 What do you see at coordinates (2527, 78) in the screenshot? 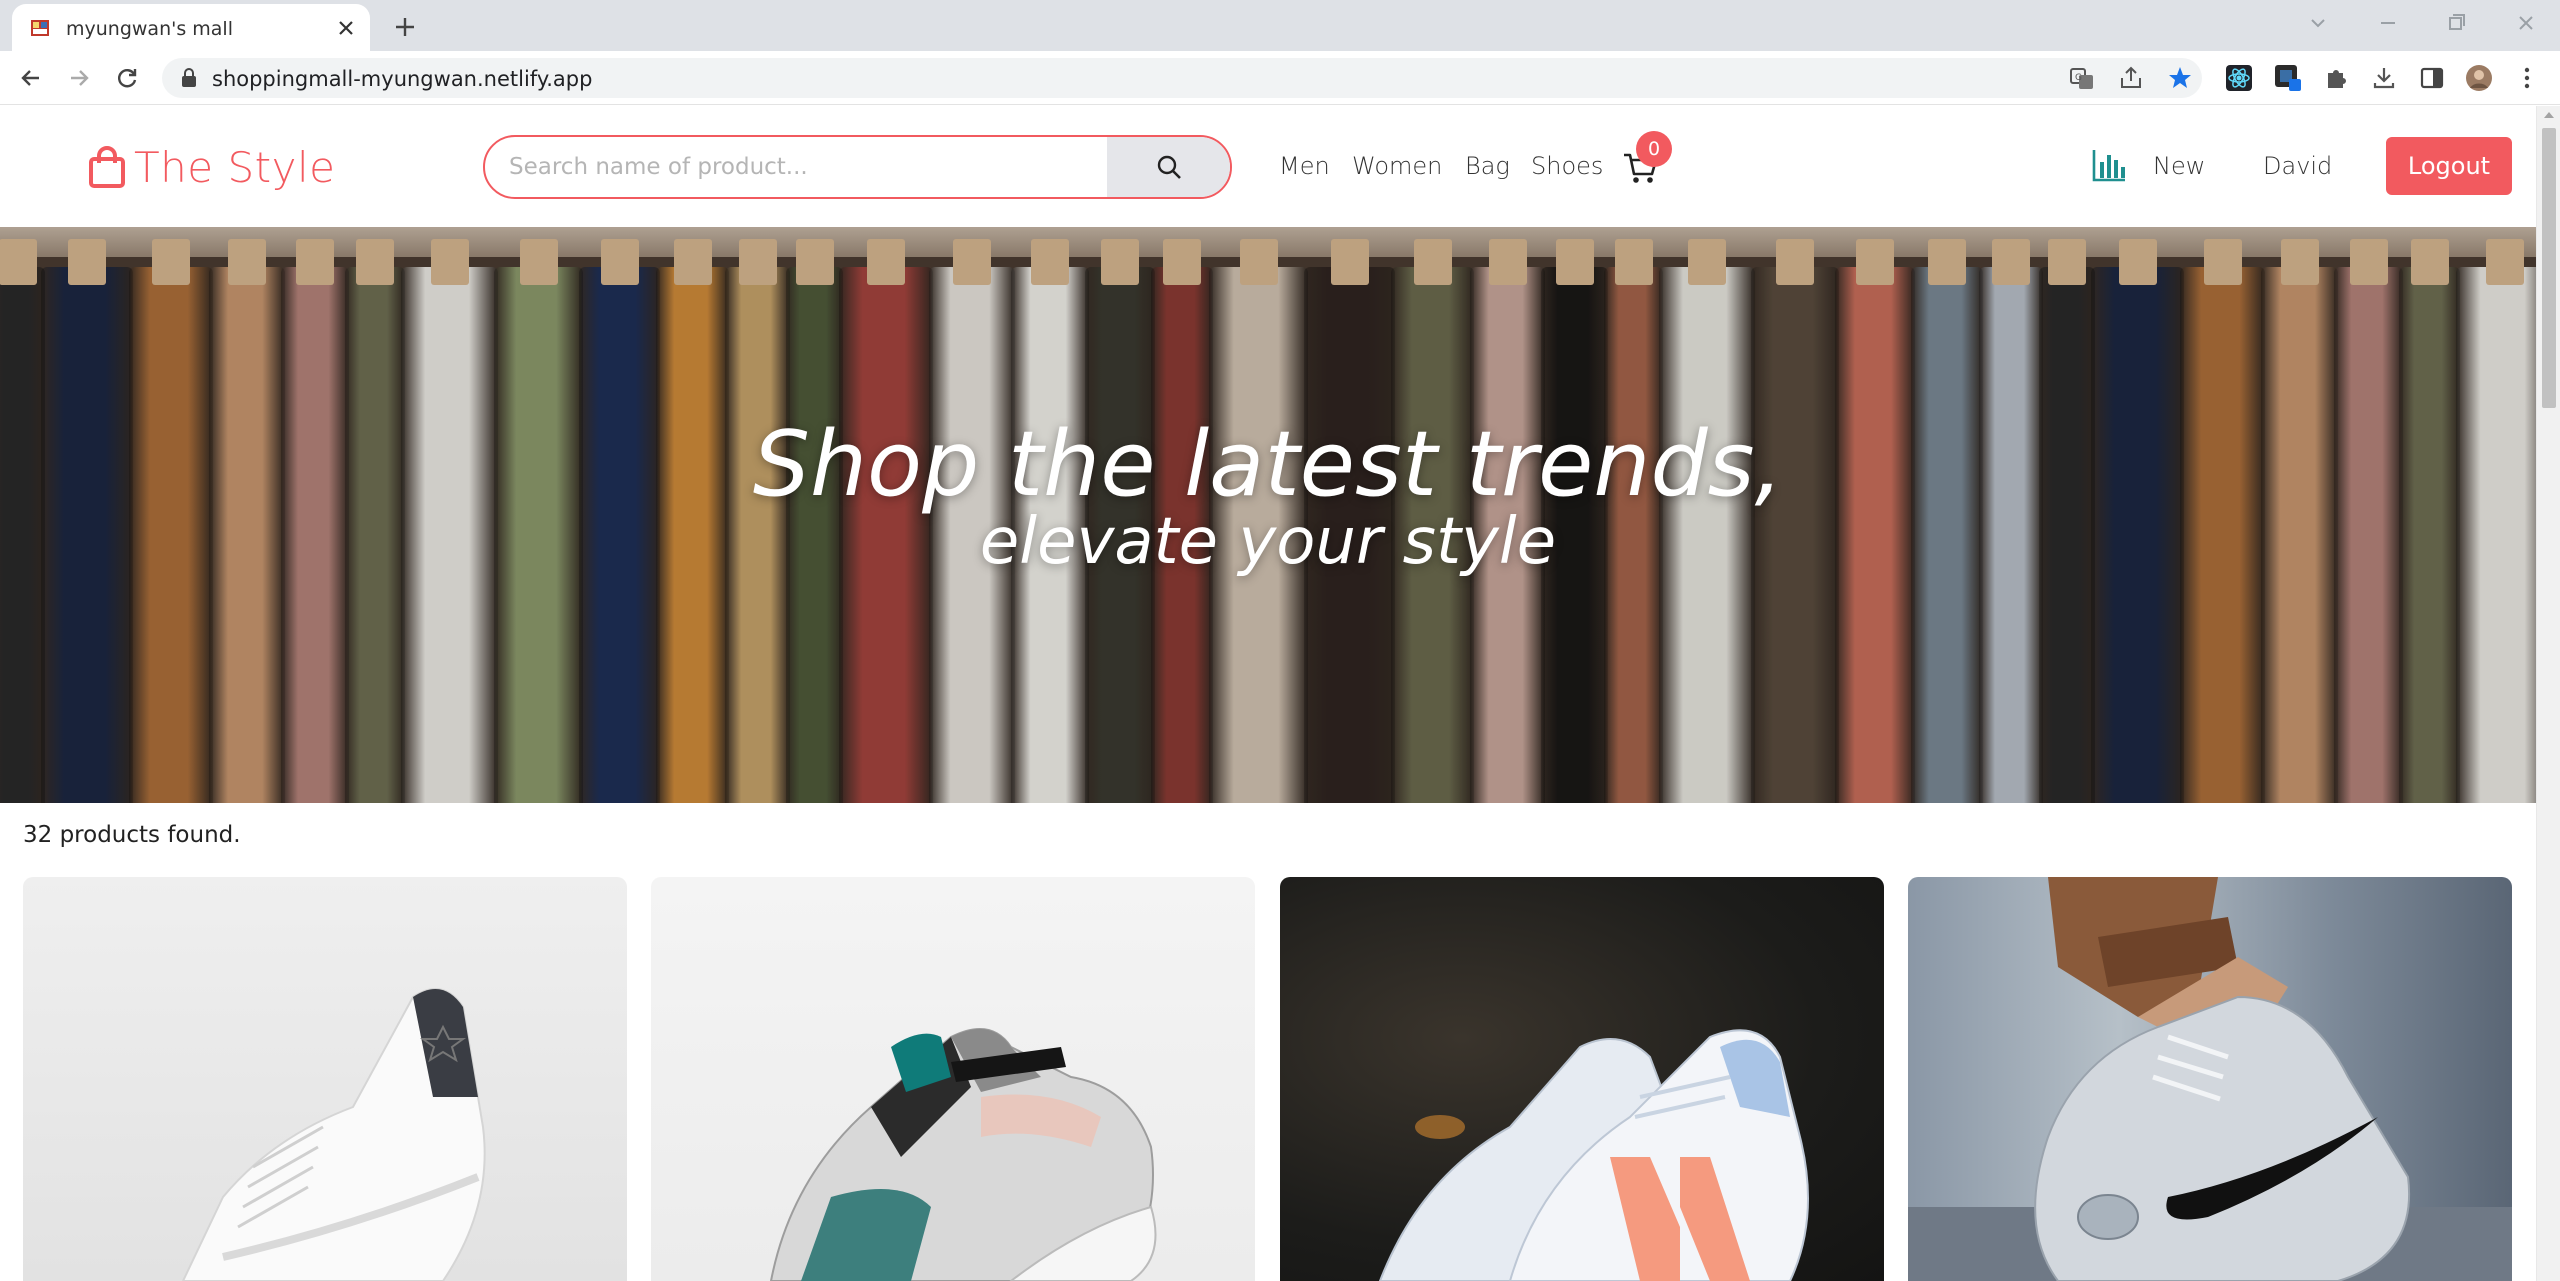
I see `more-menu-icon` at bounding box center [2527, 78].